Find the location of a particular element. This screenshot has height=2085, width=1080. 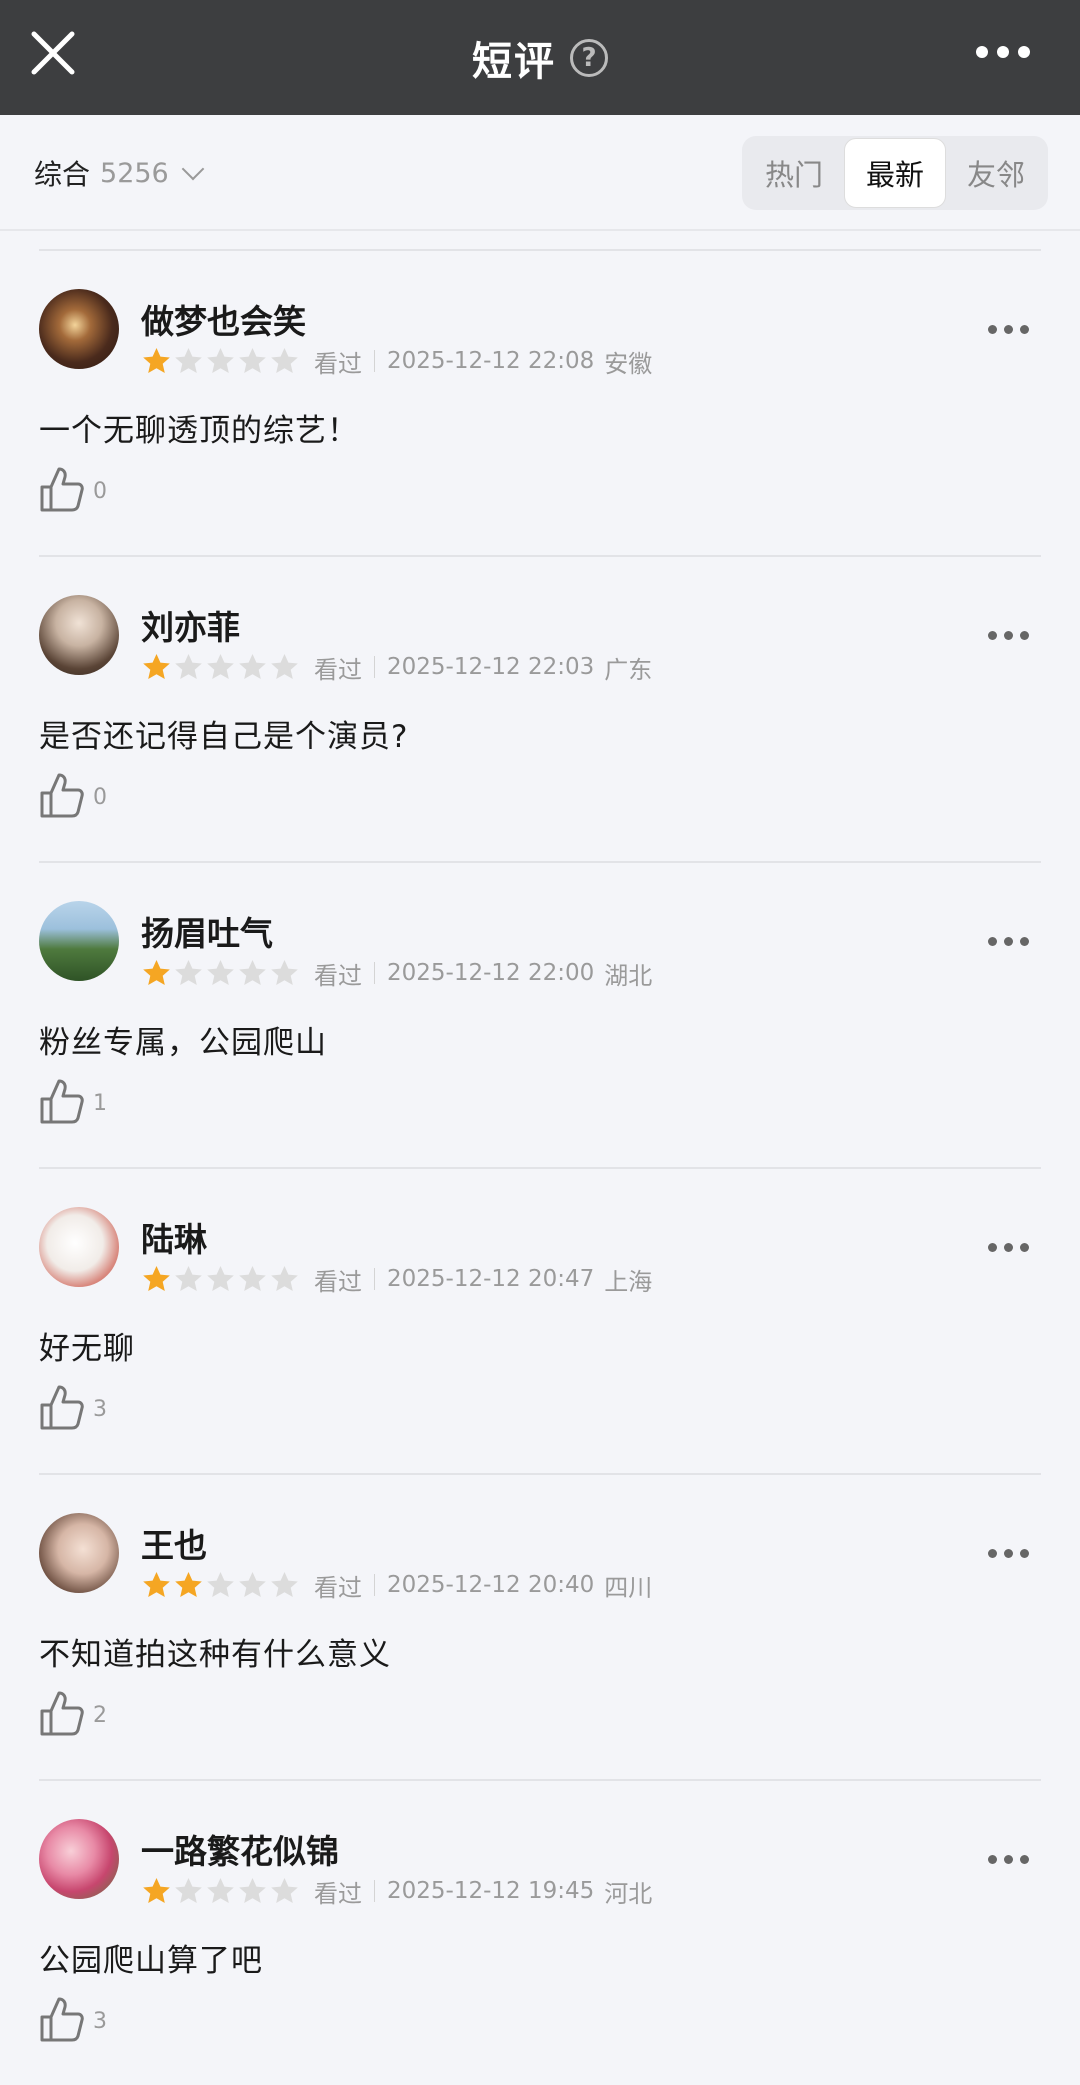

review-content: 粉丝专属，公园爬山 is located at coordinates (183, 1043).